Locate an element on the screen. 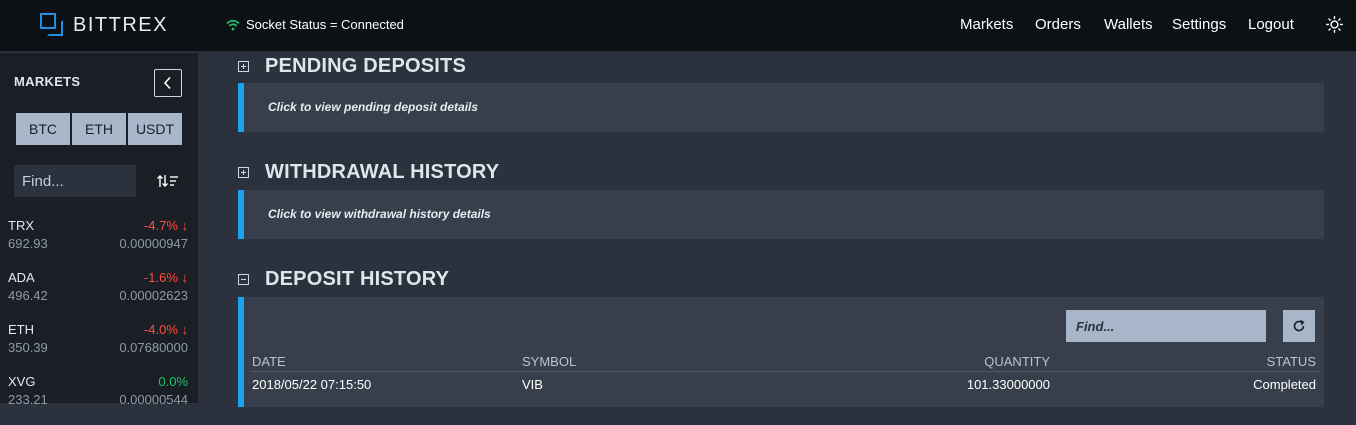 The height and width of the screenshot is (425, 1356). market-volume: 692.93 is located at coordinates (28, 243).